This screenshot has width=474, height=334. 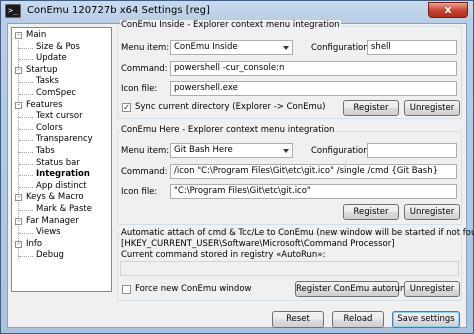 I want to click on checkmark-icon: ✓, so click(x=126, y=107).